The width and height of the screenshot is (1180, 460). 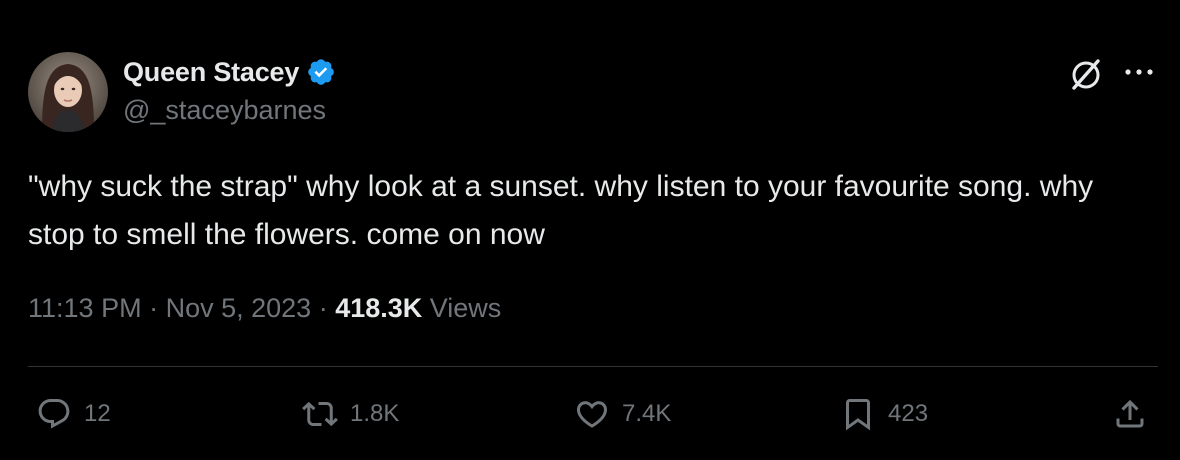 I want to click on share-icon, so click(x=1130, y=413).